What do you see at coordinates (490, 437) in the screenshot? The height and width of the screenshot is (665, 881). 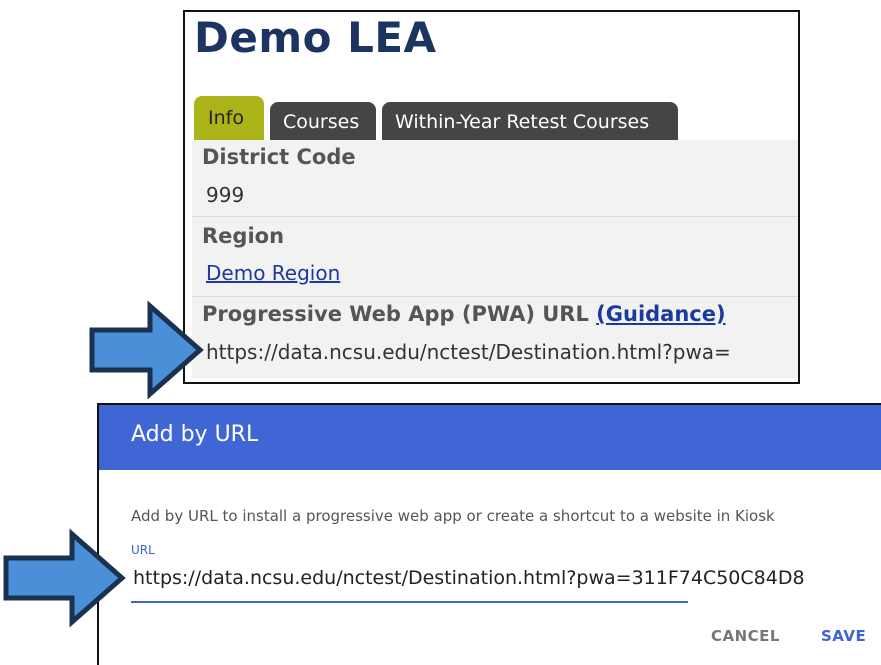 I see `dialog-header: Add by URL` at bounding box center [490, 437].